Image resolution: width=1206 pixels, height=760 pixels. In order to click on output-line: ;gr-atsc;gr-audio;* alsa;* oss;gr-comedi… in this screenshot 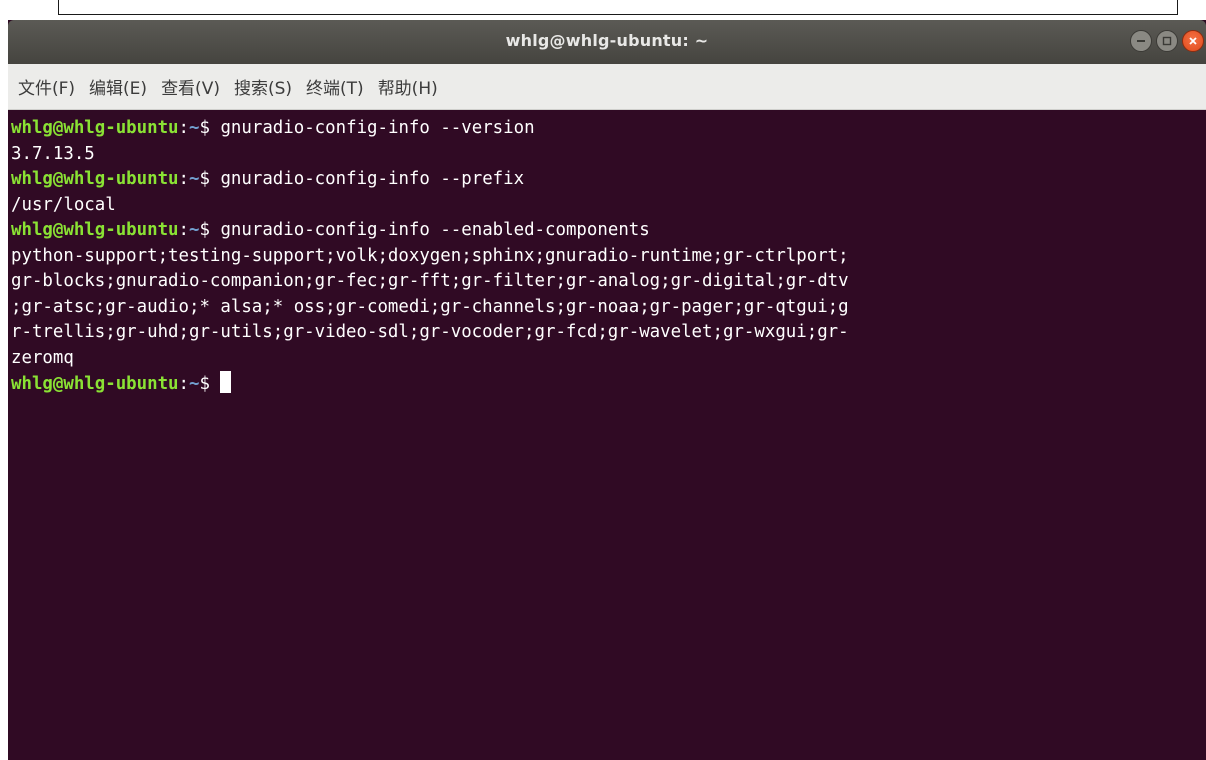, I will do `click(430, 306)`.